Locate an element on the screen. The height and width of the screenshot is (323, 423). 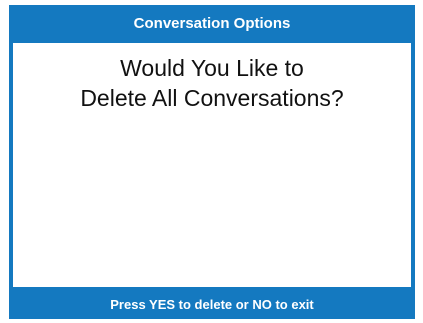
dialog-title: Conversation Options is located at coordinates (212, 23).